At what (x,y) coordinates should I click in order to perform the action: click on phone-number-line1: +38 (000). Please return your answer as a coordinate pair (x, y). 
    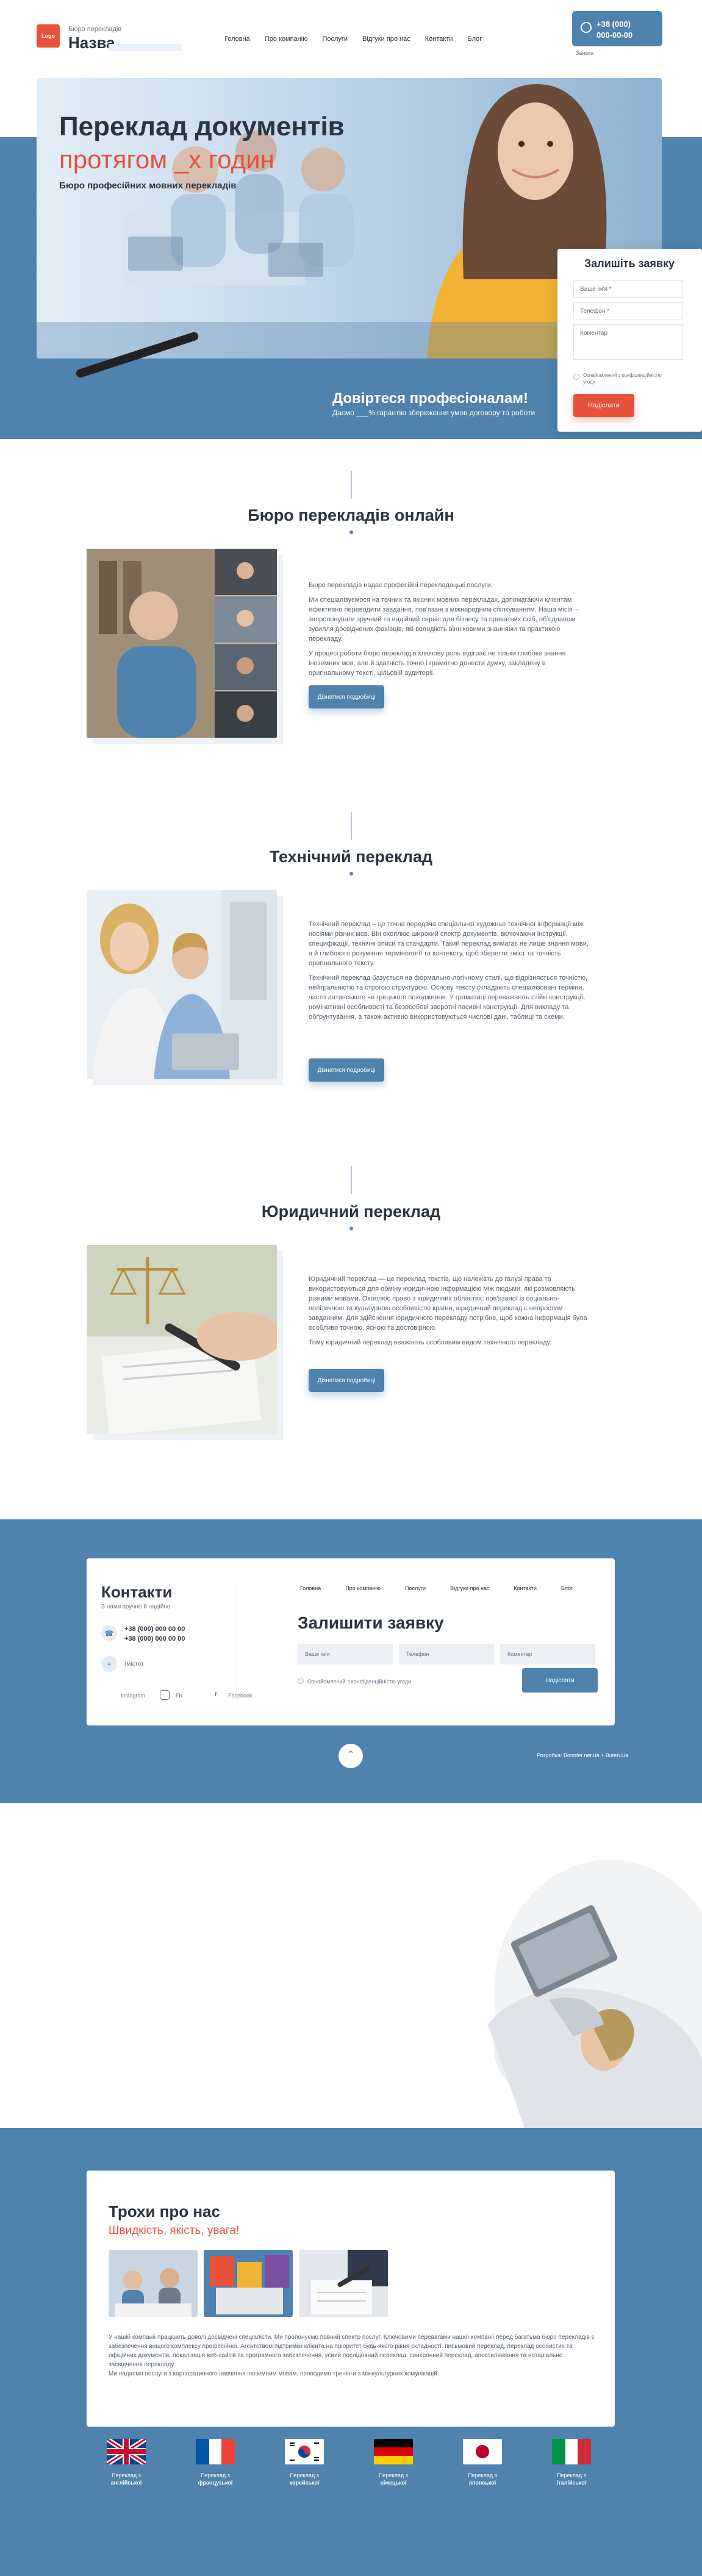
    Looking at the image, I should click on (613, 25).